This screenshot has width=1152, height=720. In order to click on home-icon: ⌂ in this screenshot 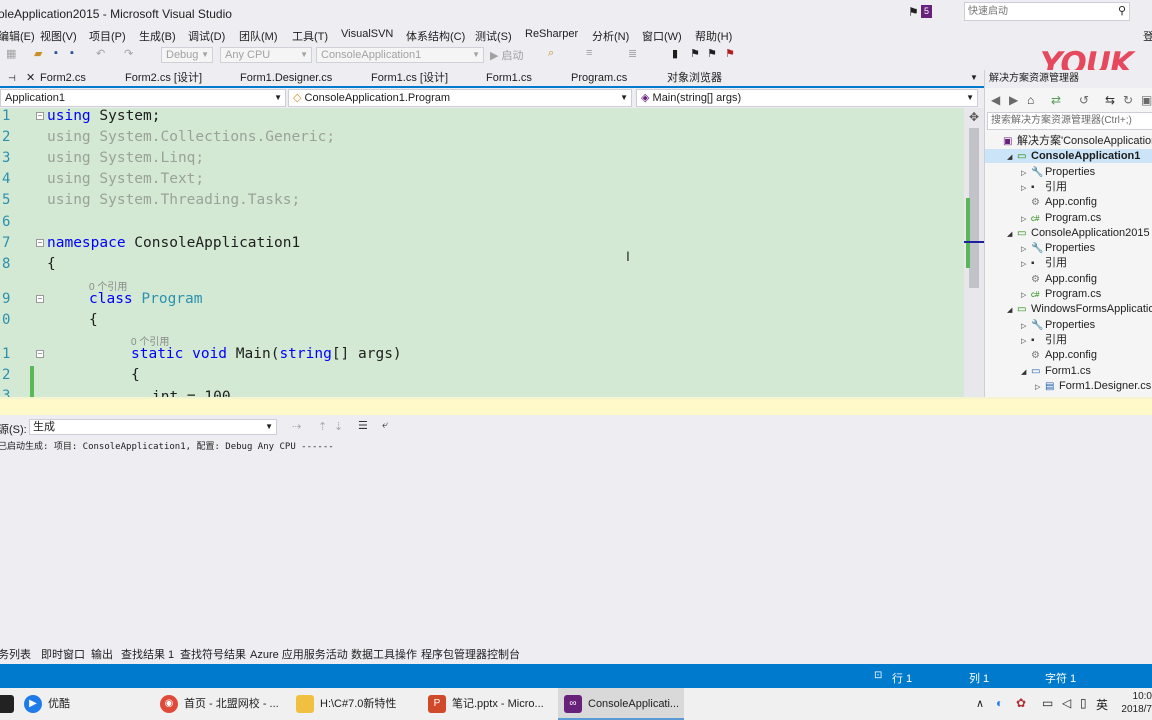, I will do `click(1030, 100)`.